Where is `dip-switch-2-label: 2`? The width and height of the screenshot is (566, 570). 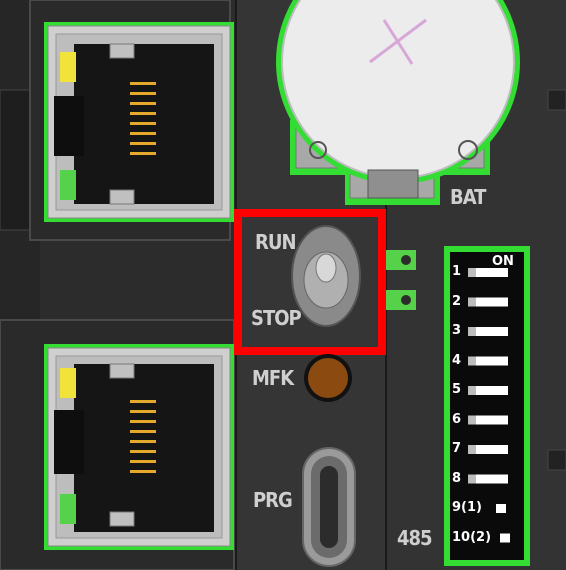 dip-switch-2-label: 2 is located at coordinates (457, 301).